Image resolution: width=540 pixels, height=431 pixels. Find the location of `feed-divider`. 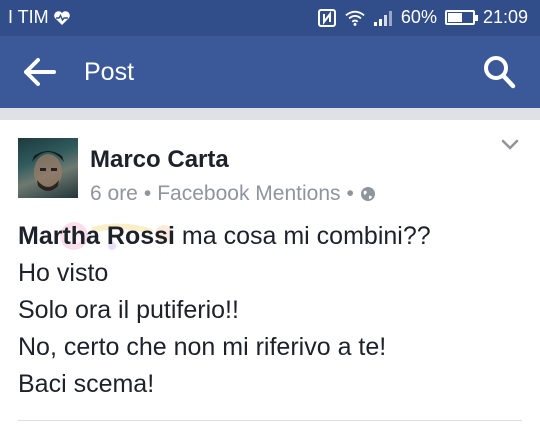

feed-divider is located at coordinates (270, 114).